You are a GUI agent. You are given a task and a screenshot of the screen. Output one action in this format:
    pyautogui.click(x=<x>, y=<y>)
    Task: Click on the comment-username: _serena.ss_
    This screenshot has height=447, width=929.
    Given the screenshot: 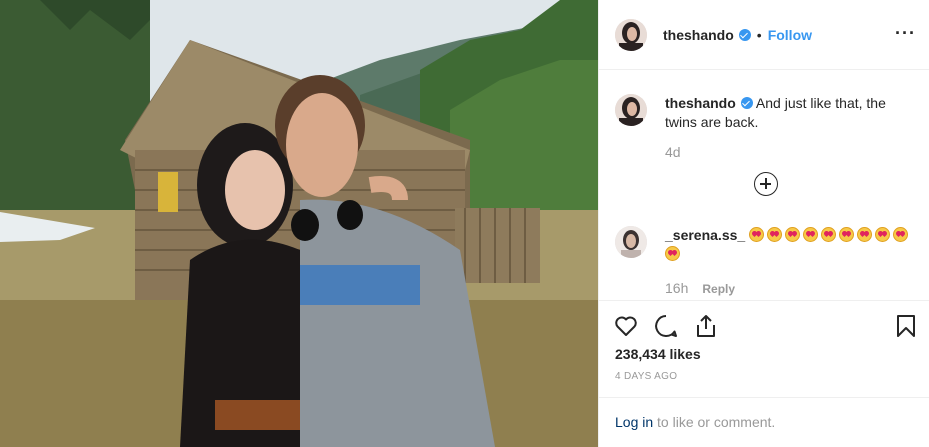 What is the action you would take?
    pyautogui.click(x=705, y=235)
    